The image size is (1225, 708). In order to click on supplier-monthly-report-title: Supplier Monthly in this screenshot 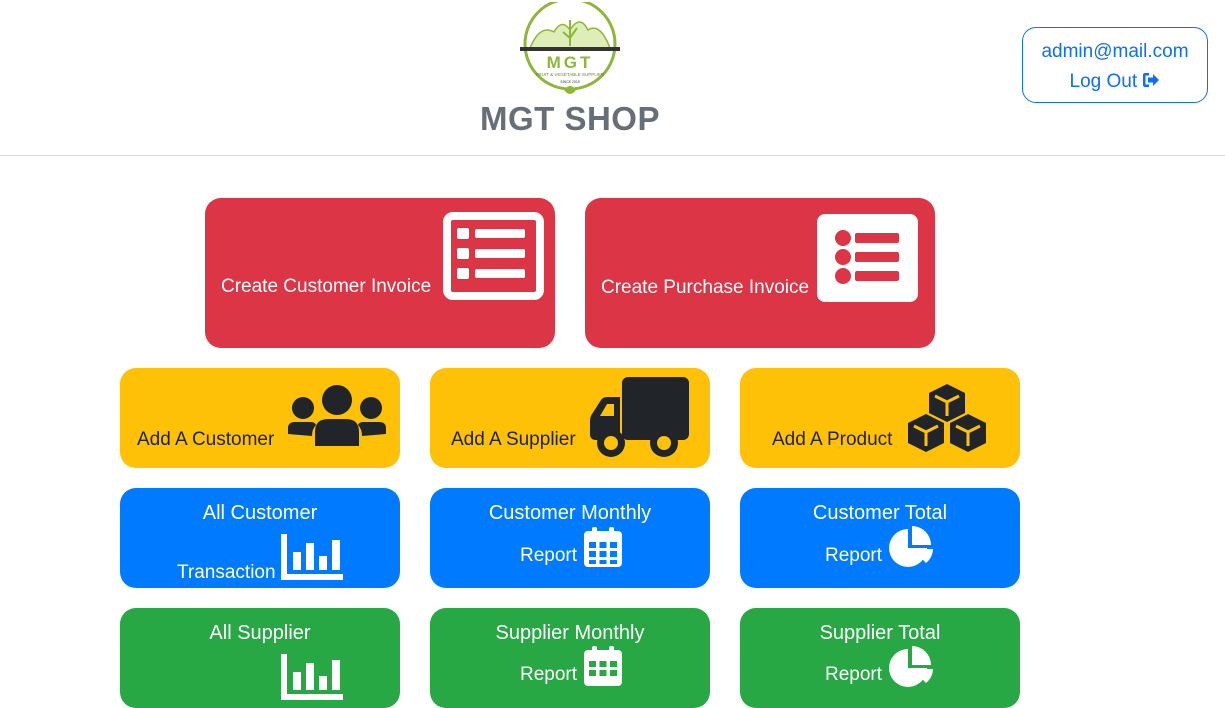, I will do `click(570, 633)`.